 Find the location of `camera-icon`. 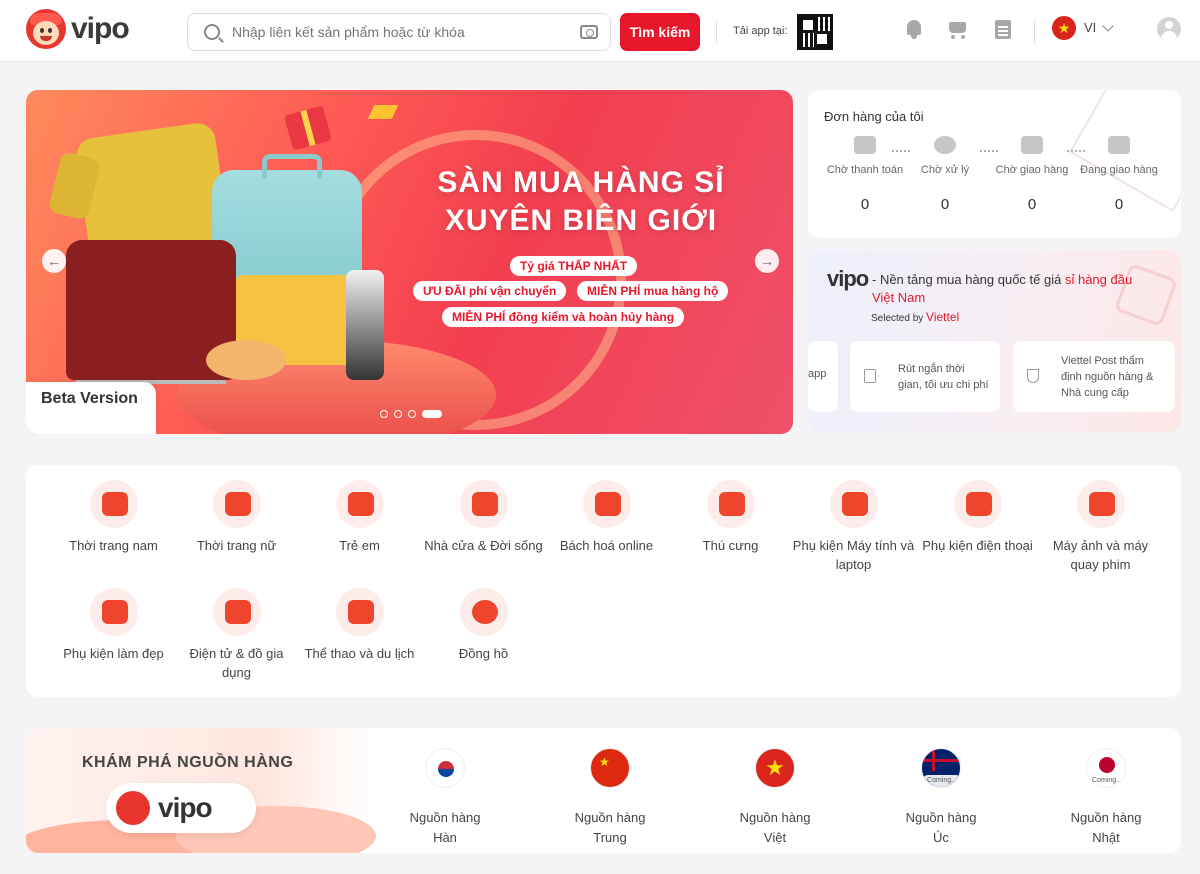

camera-icon is located at coordinates (1100, 504).